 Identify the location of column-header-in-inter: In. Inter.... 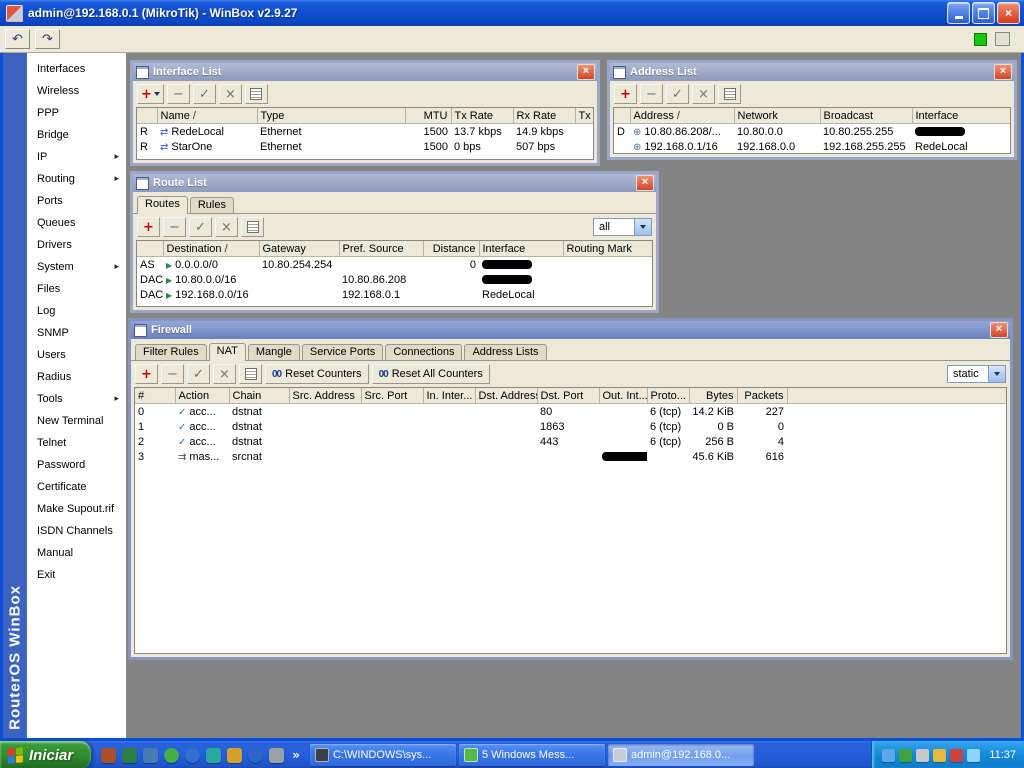
(449, 396).